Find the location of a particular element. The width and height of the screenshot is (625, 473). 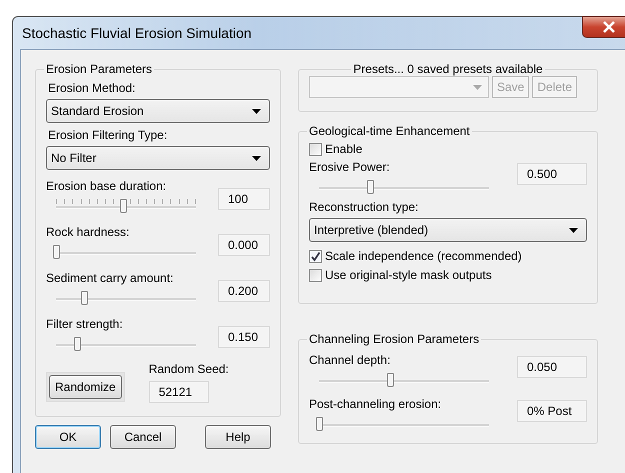

dialog-button: Cancel is located at coordinates (143, 437).